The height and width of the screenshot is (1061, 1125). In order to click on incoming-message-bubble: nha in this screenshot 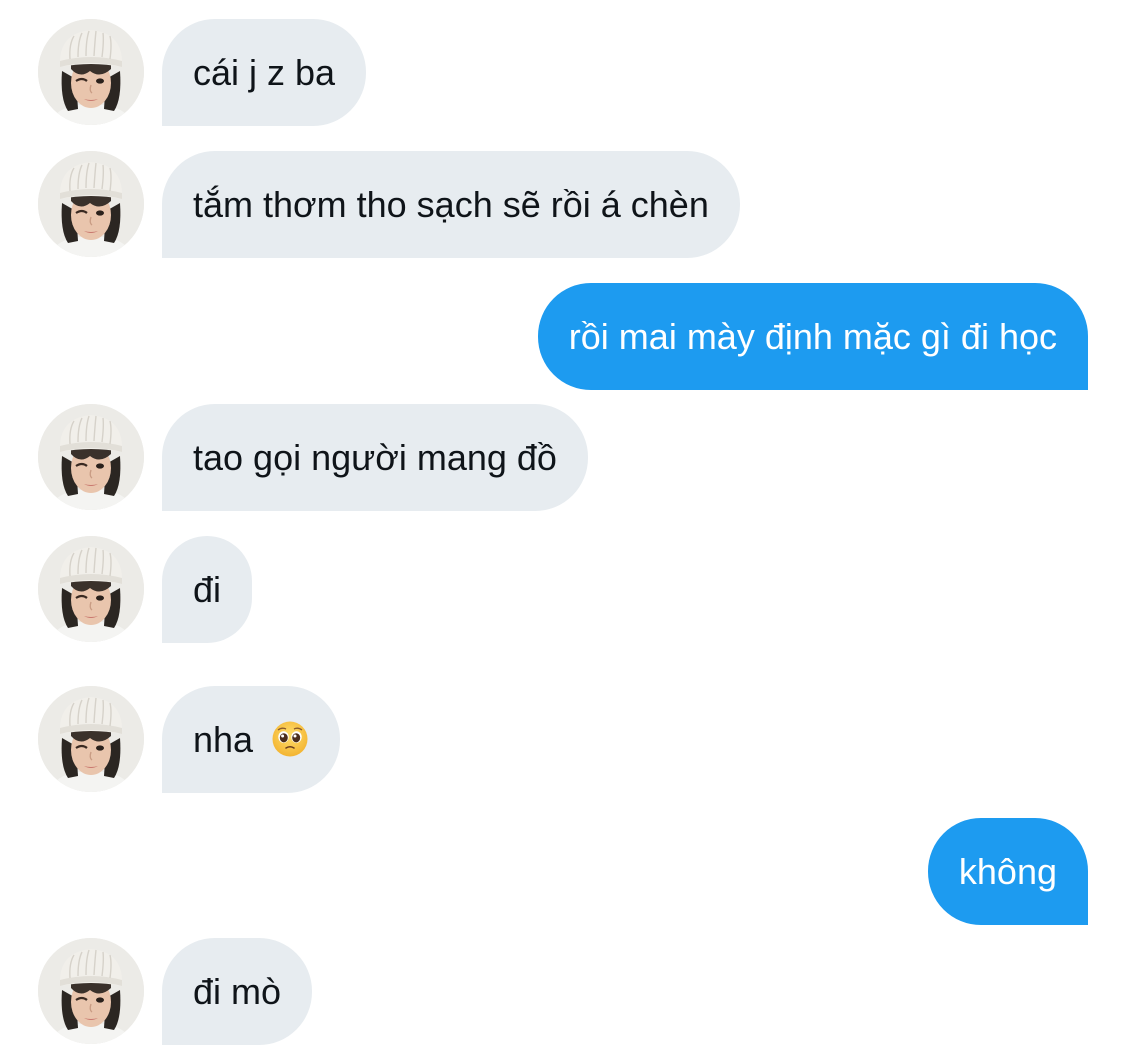, I will do `click(251, 739)`.